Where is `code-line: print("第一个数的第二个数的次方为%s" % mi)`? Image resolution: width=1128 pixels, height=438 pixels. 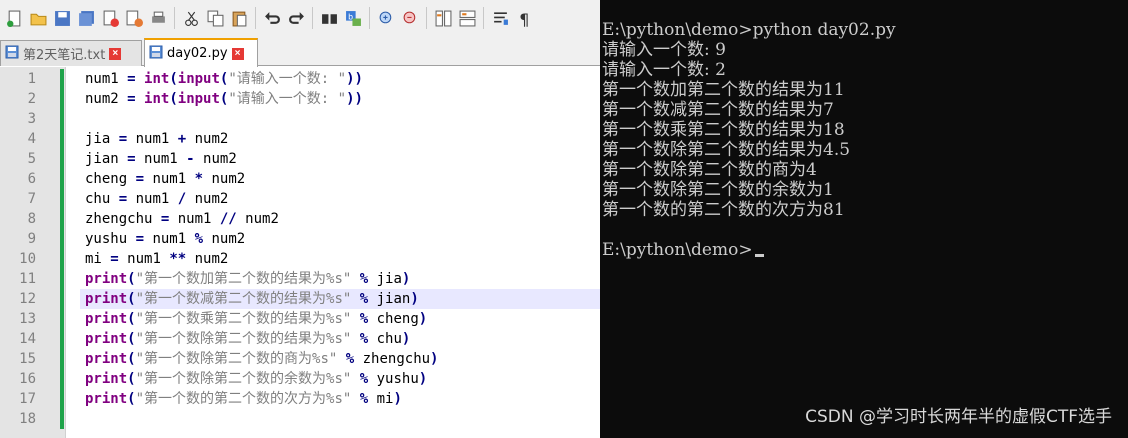
code-line: print("第一个数的第二个数的次方为%s" % mi) is located at coordinates (342, 399).